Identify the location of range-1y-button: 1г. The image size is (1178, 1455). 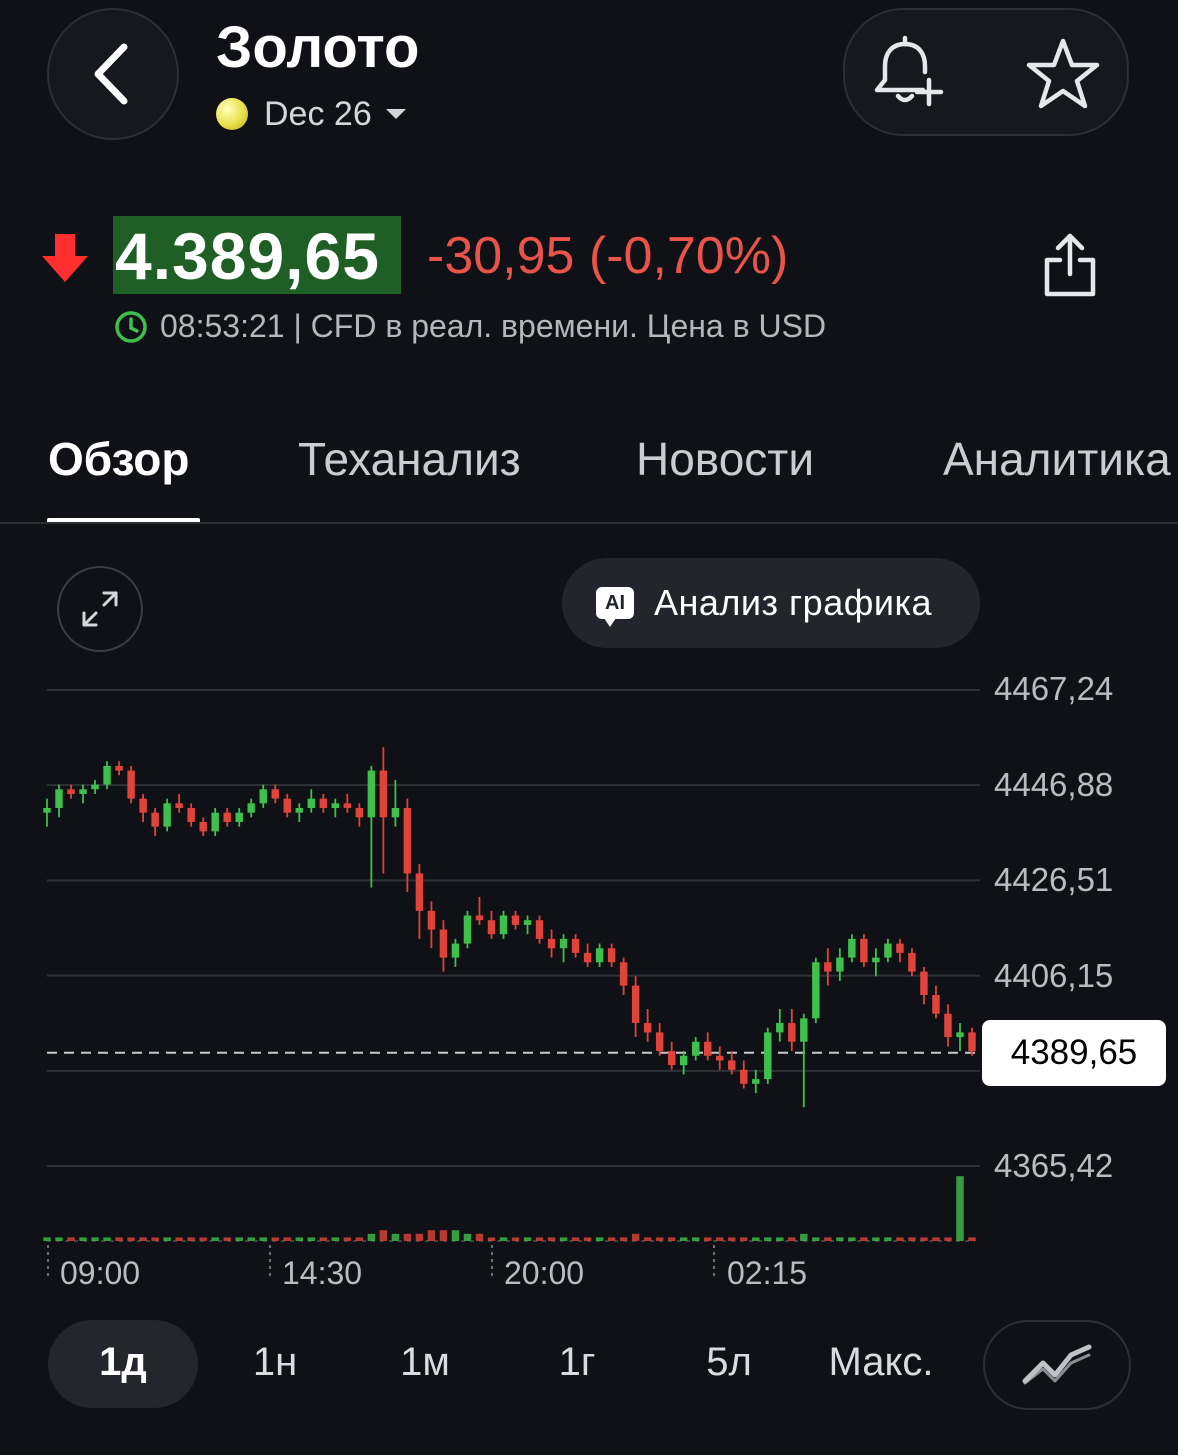
(577, 1362).